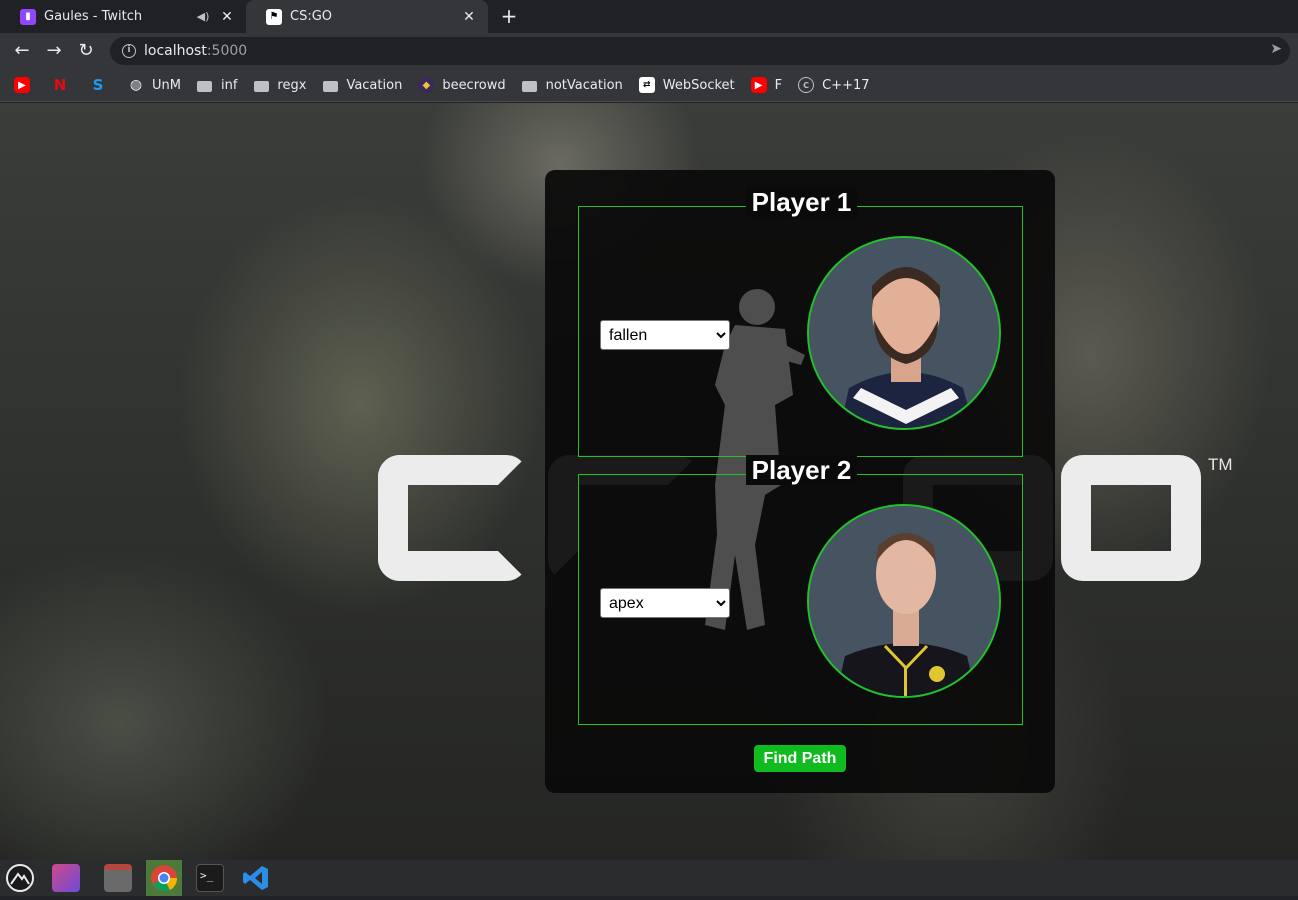 The width and height of the screenshot is (1298, 900). I want to click on player1-box: Player 1 fallen, so click(800, 322).